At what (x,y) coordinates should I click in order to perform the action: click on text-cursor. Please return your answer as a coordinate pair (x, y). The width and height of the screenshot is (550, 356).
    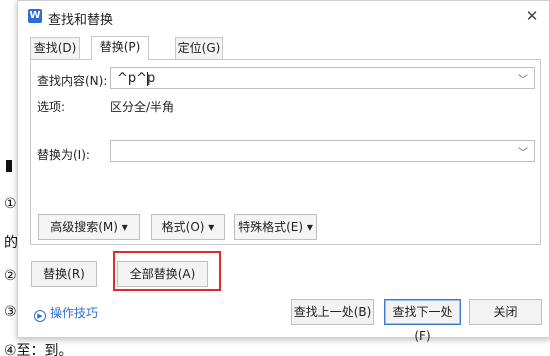
    Looking at the image, I should click on (147, 79).